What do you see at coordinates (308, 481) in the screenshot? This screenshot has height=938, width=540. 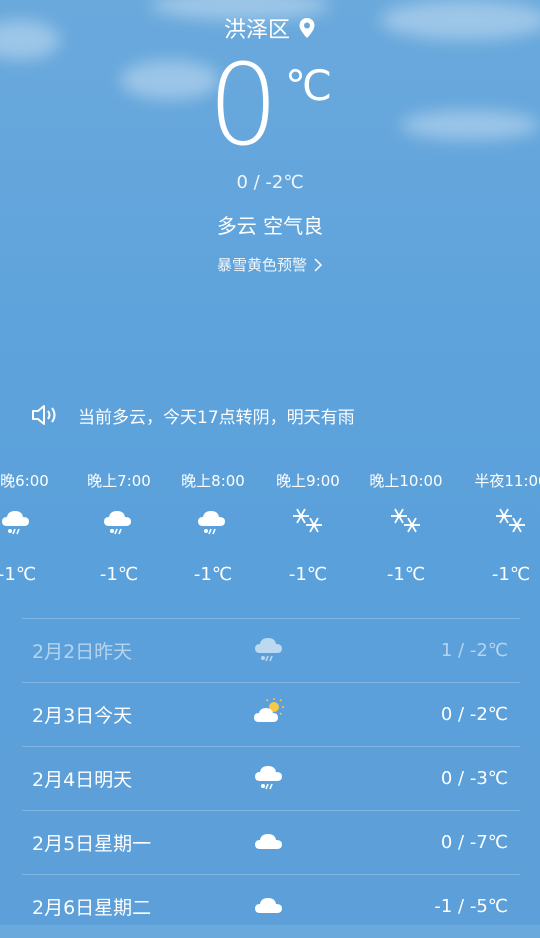 I see `hour-time: 晚上9:00` at bounding box center [308, 481].